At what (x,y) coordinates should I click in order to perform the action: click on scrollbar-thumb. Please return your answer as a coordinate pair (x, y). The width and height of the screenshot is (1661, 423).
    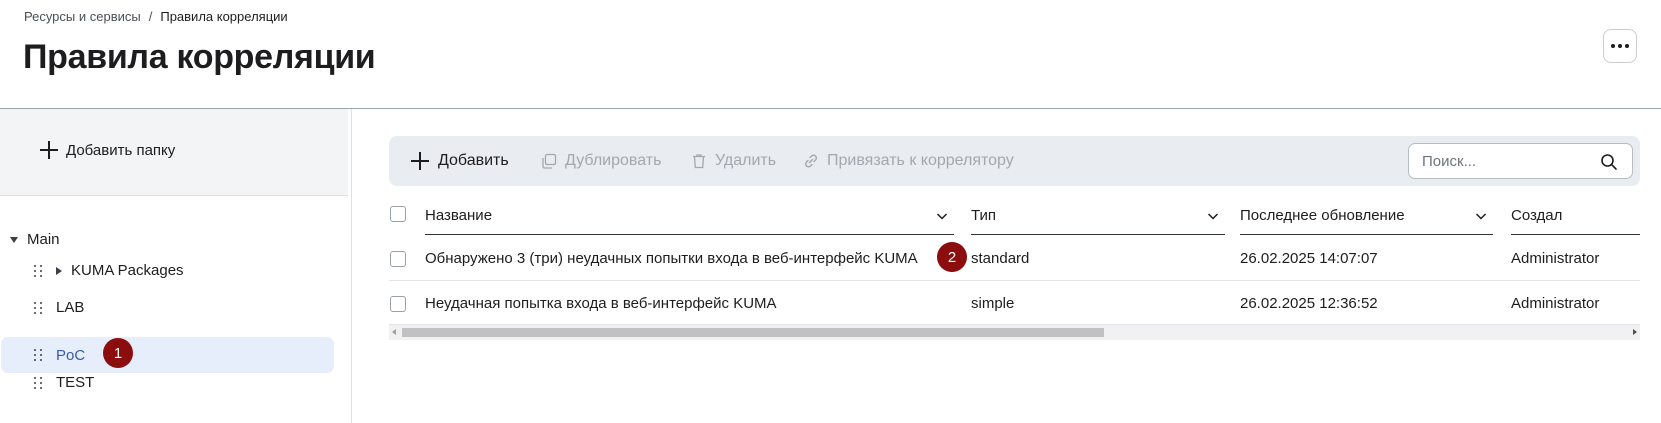
    Looking at the image, I should click on (753, 332).